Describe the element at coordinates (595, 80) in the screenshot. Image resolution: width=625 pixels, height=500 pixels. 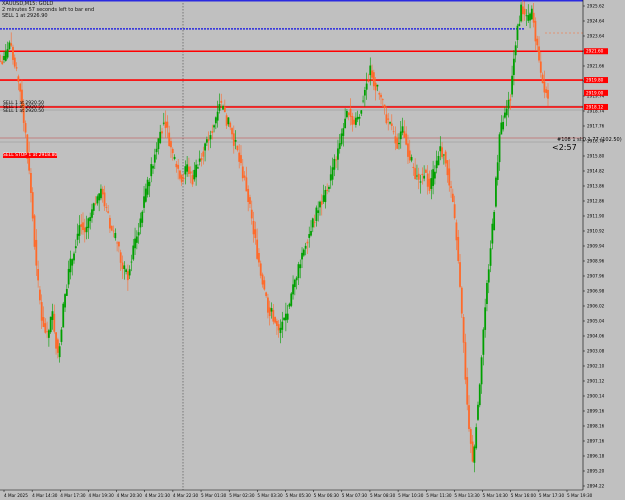
I see `price-tag-label: 2919.80` at that location.